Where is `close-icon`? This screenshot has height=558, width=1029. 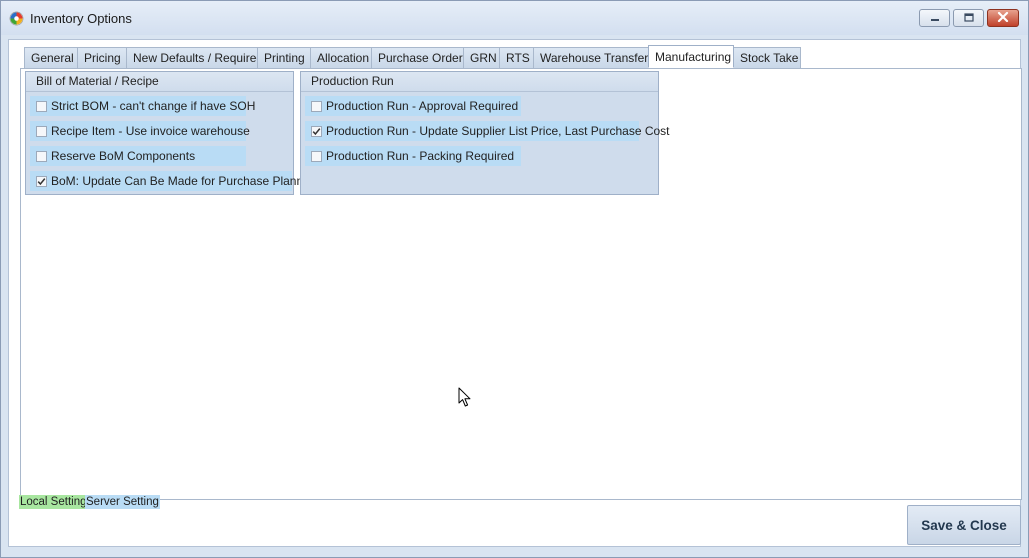 close-icon is located at coordinates (1003, 18).